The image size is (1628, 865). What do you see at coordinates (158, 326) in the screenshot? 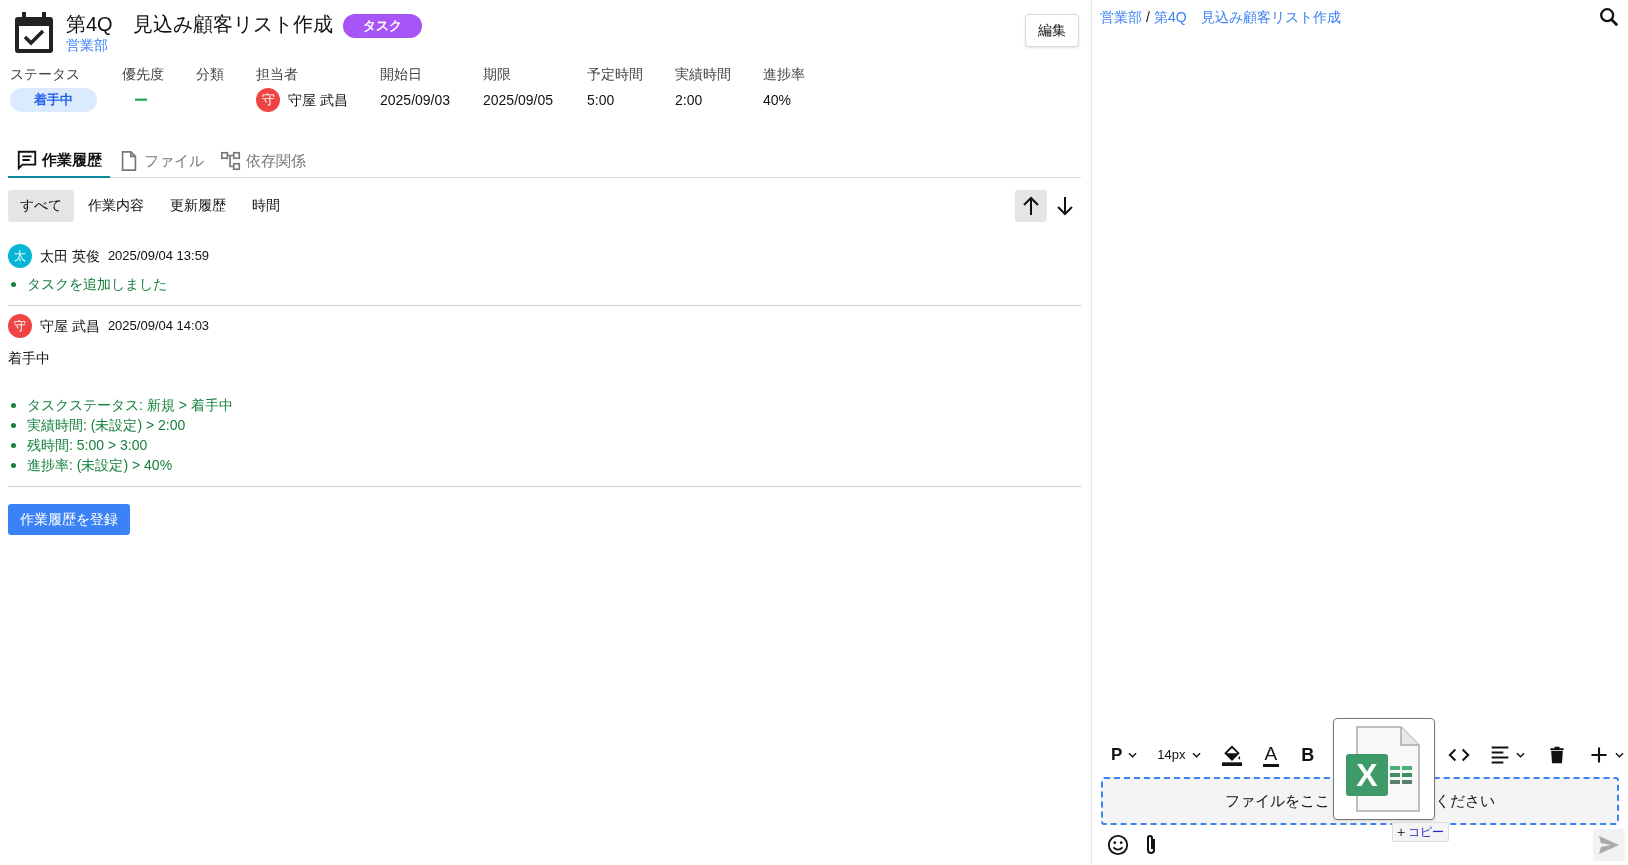
I see `timestamp: 2025/09/04 14:03` at bounding box center [158, 326].